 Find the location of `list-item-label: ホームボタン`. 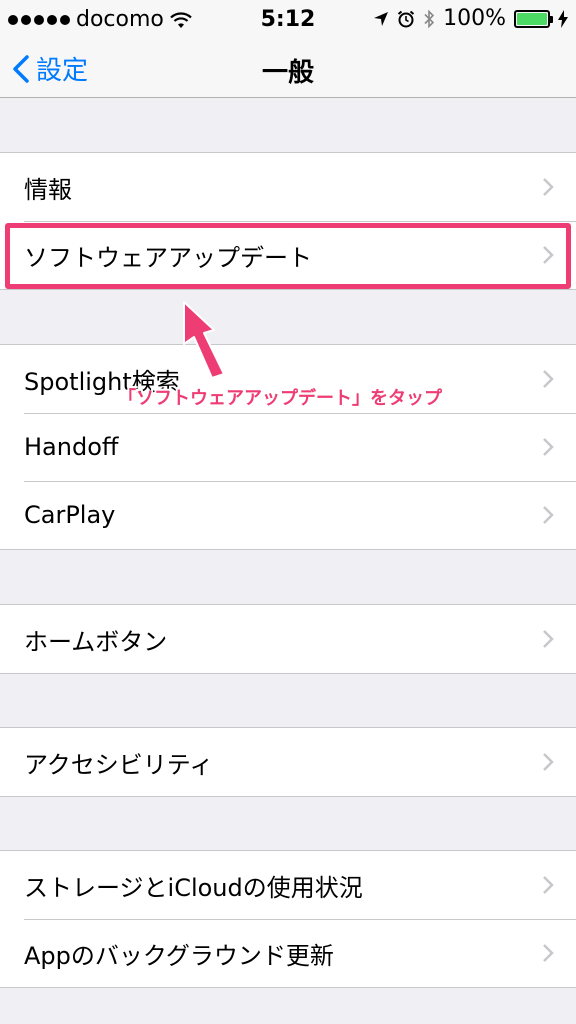

list-item-label: ホームボタン is located at coordinates (96, 641).